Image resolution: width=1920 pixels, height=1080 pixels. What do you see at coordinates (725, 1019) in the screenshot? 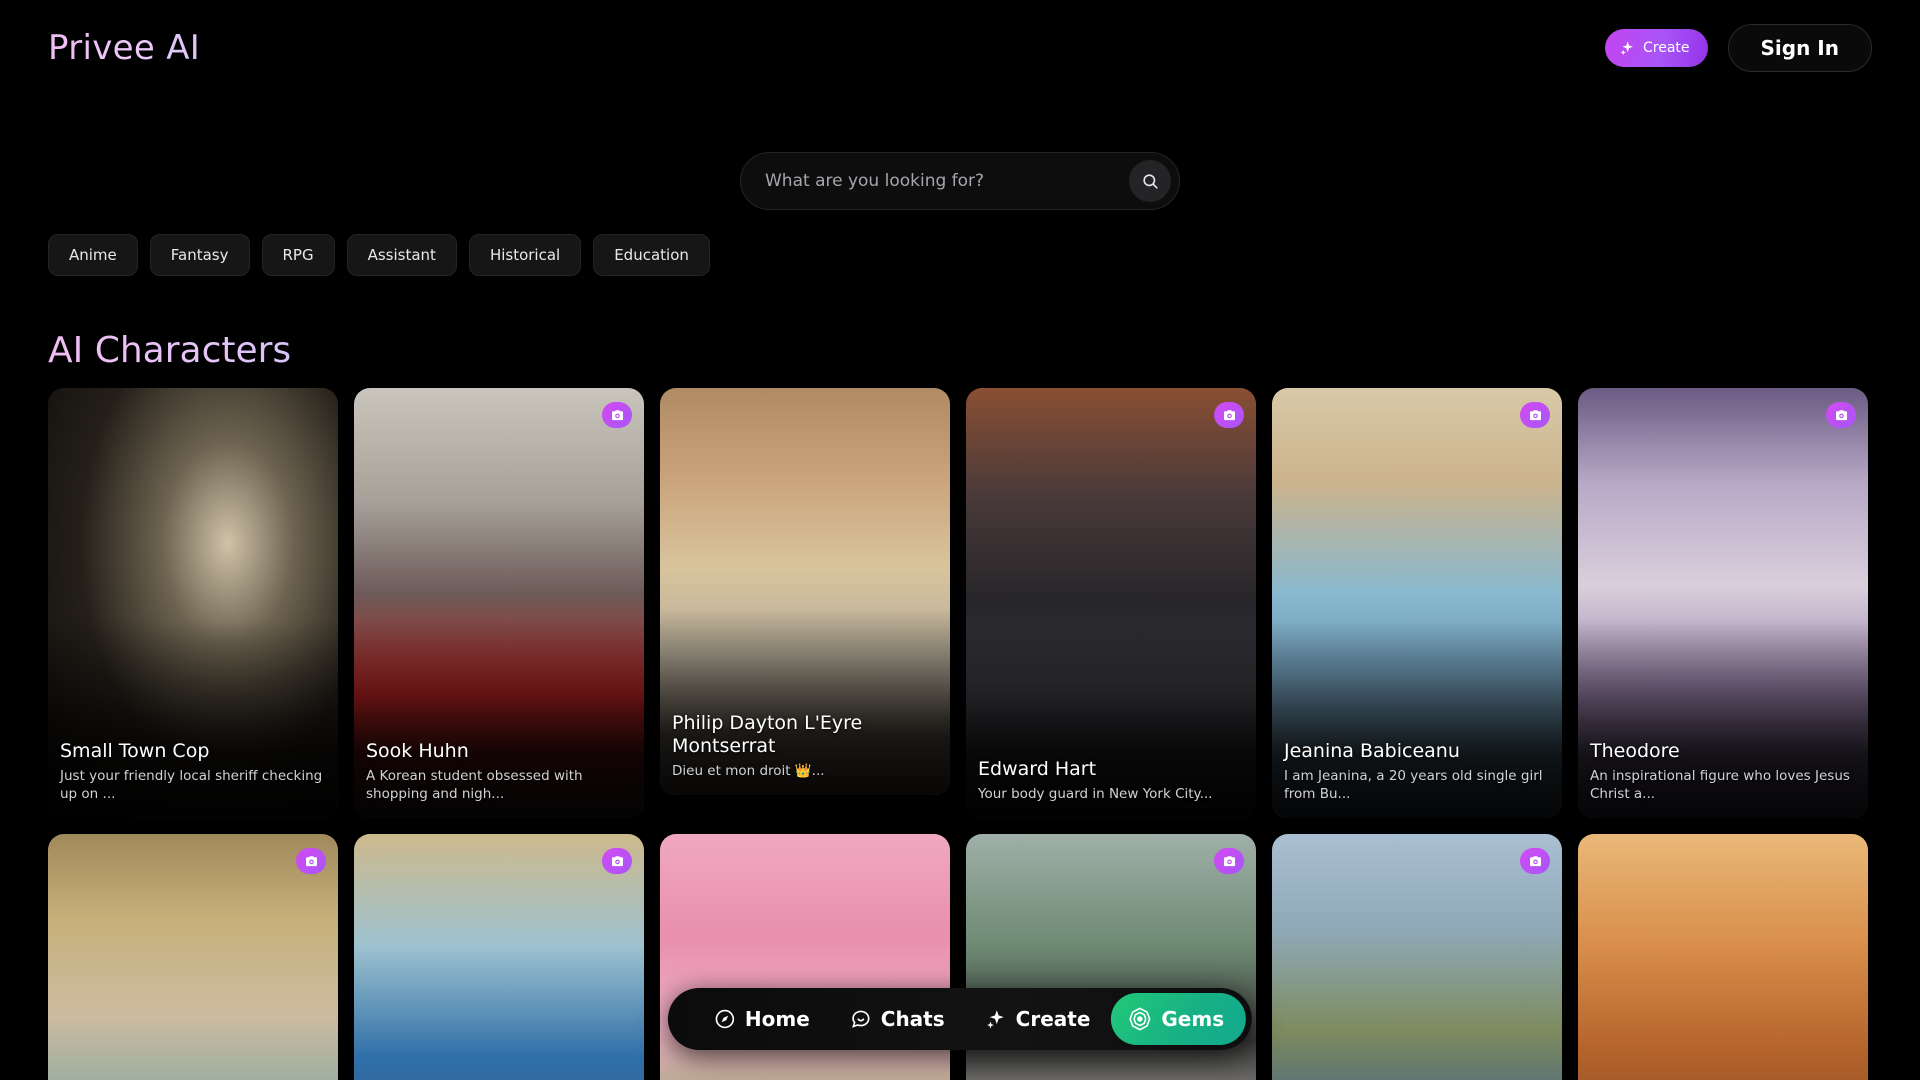
I see `compass-icon` at bounding box center [725, 1019].